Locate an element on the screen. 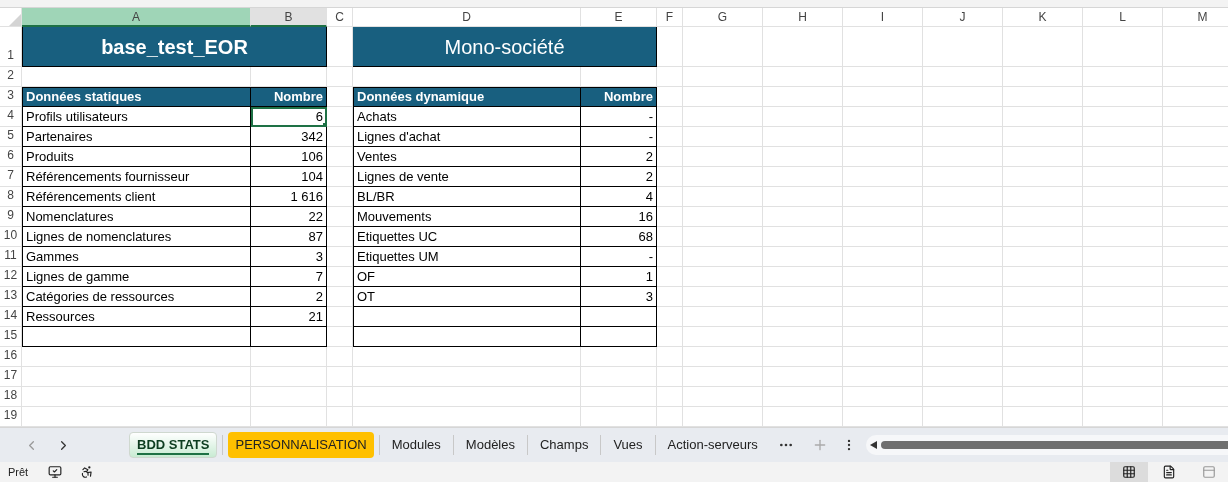  row-header: 17 is located at coordinates (11, 377).